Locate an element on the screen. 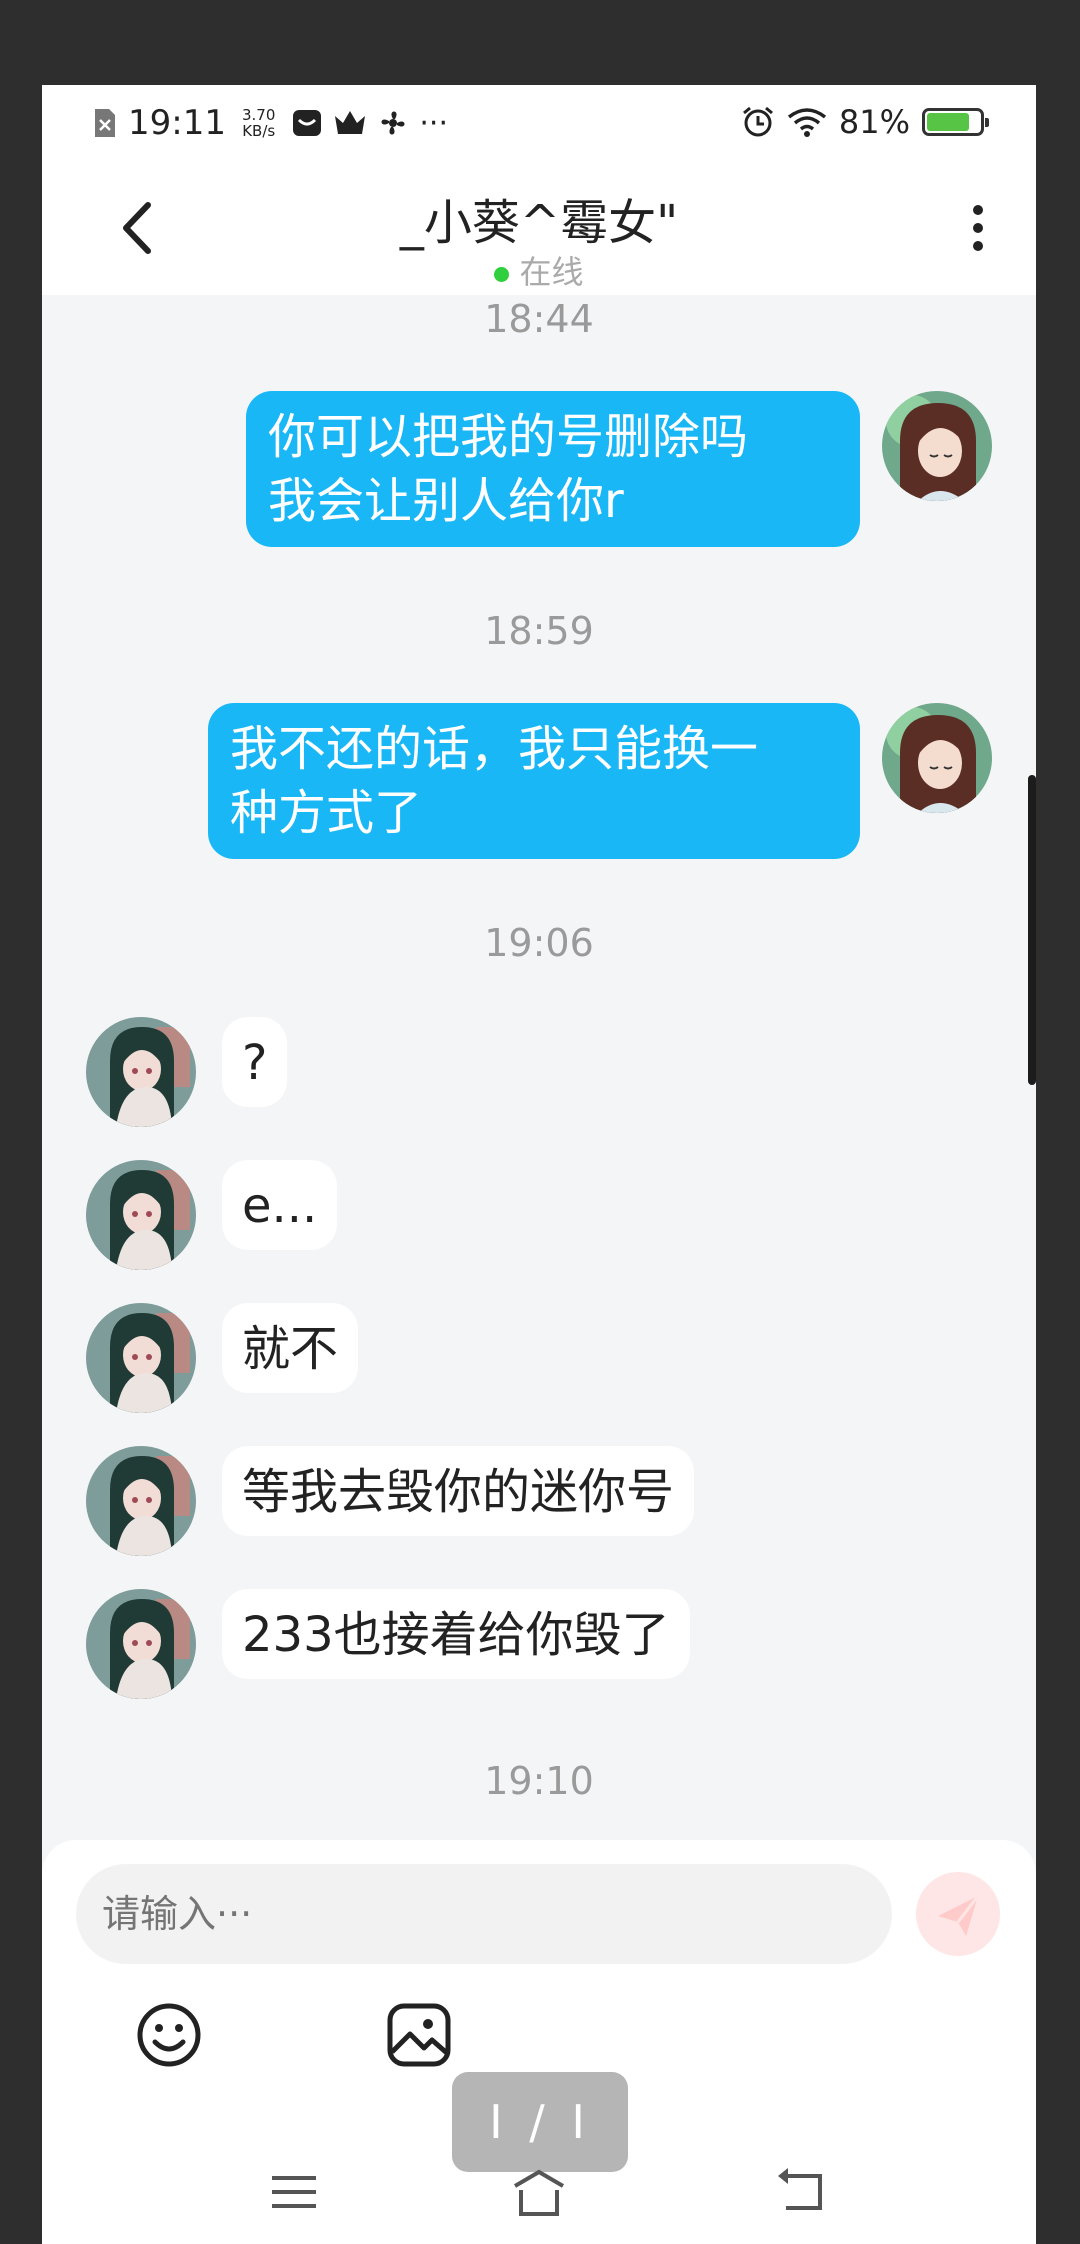 The width and height of the screenshot is (1080, 2244). message-line: 我会让别人给你r is located at coordinates (446, 501).